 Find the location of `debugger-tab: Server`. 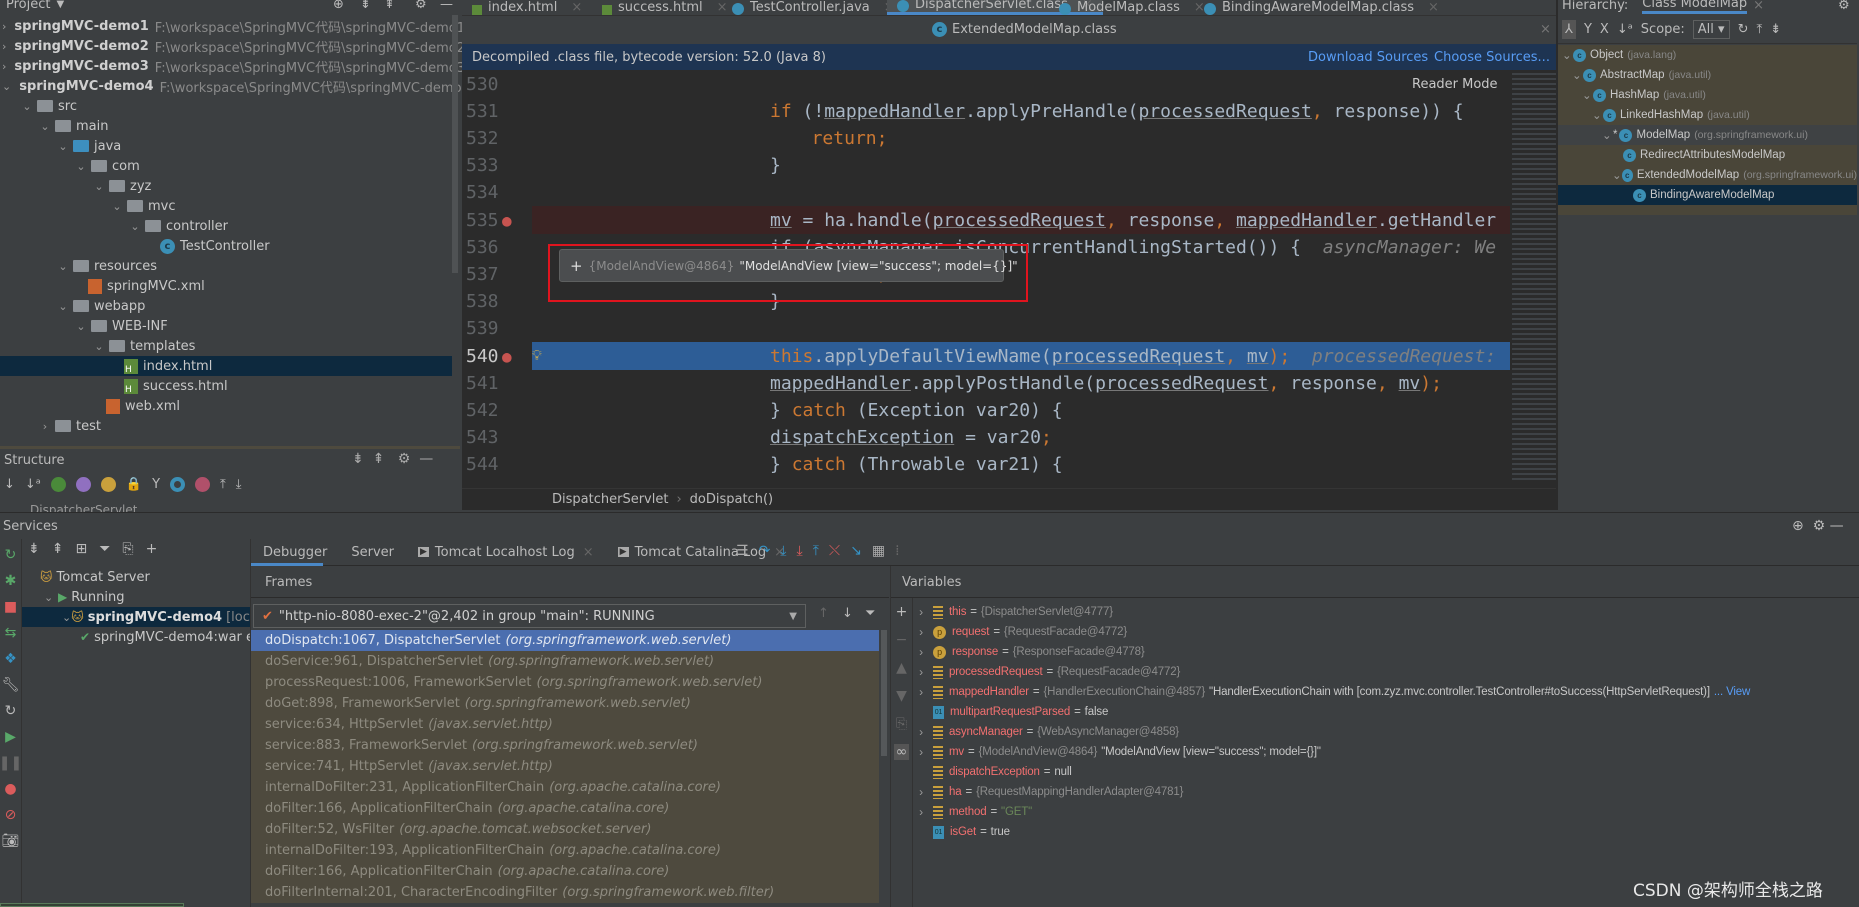

debugger-tab: Server is located at coordinates (372, 552).